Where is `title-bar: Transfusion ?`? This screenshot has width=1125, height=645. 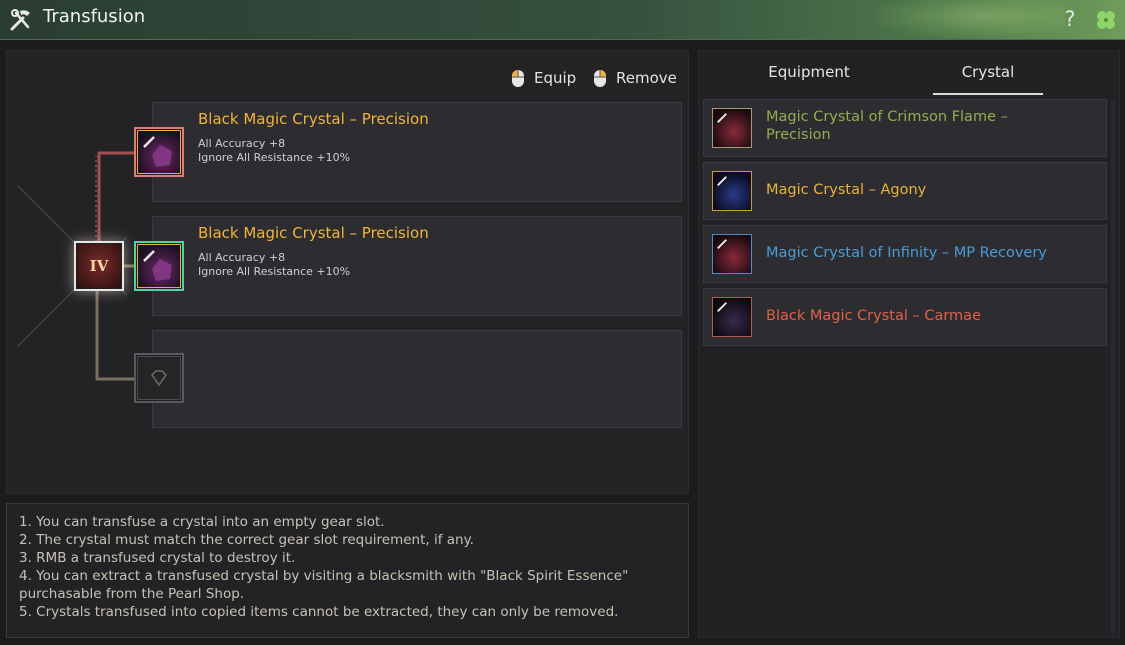
title-bar: Transfusion ? is located at coordinates (562, 20).